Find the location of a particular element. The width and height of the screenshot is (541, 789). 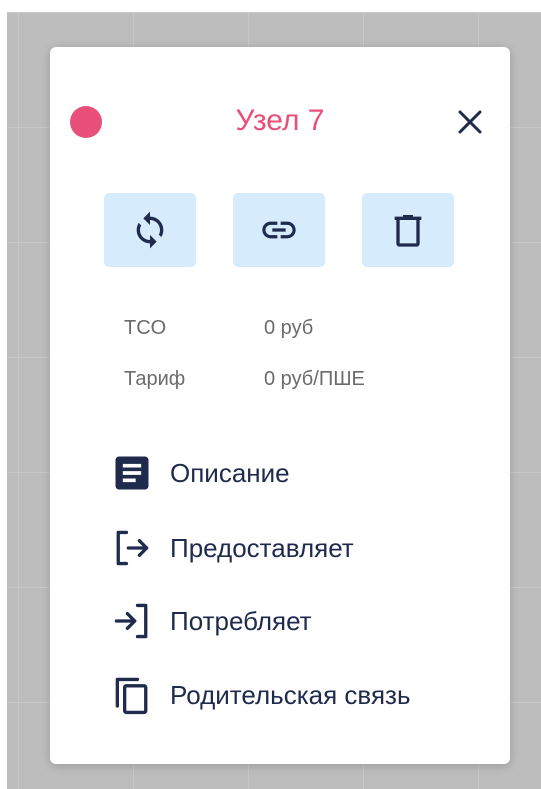

close-icon is located at coordinates (470, 122).